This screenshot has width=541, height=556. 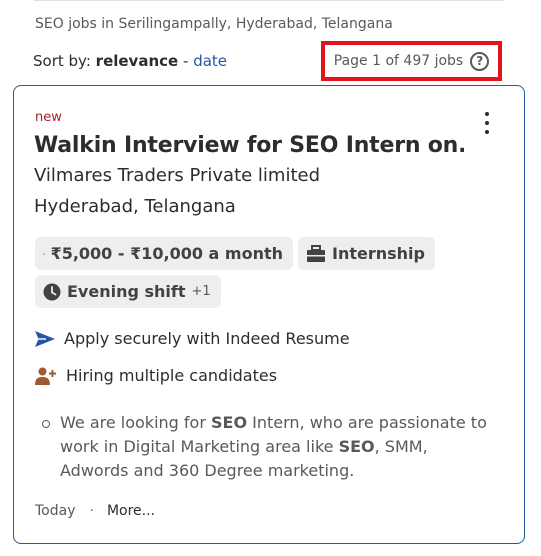 I want to click on shift-text: Evening shift, so click(x=126, y=291).